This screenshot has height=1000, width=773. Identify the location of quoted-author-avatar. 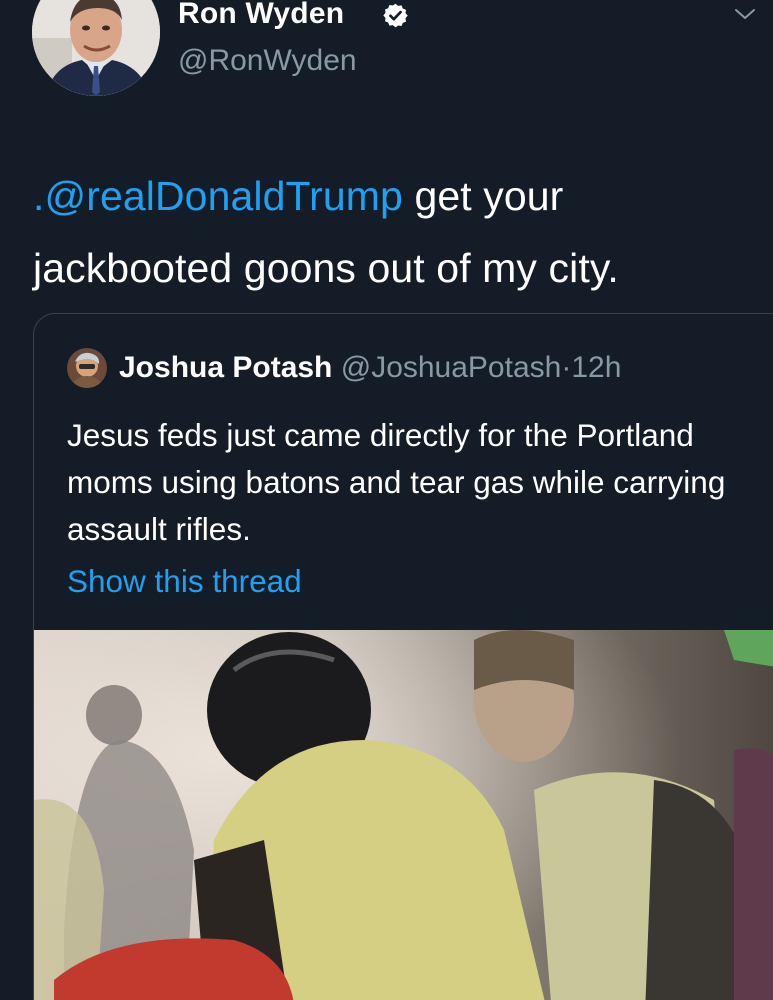
(87, 368).